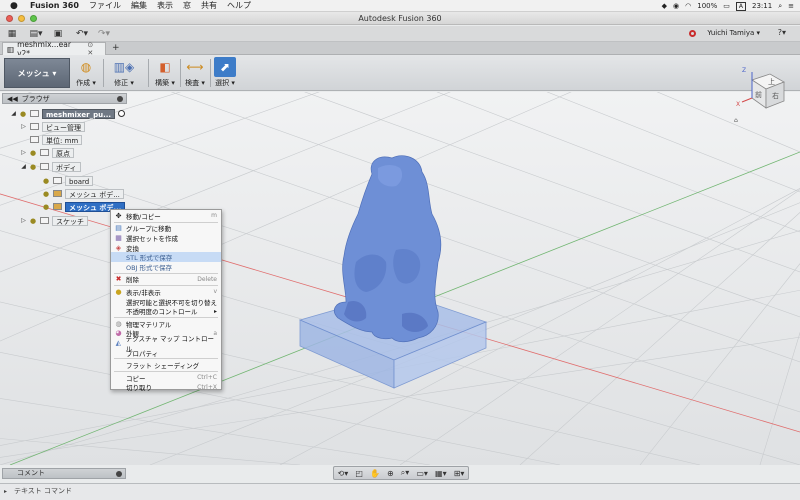  Describe the element at coordinates (57, 206) in the screenshot. I see `mesh-body-icon` at that location.